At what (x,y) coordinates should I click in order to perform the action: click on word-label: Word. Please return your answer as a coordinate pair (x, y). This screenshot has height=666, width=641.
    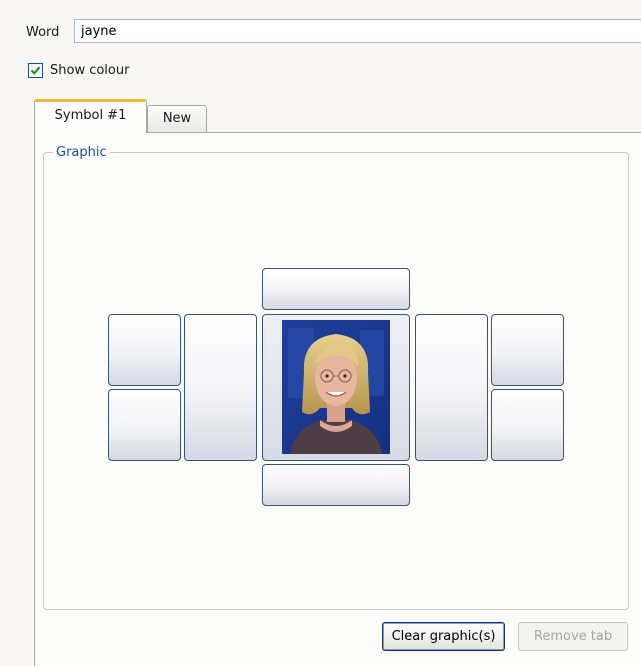
    Looking at the image, I should click on (43, 32).